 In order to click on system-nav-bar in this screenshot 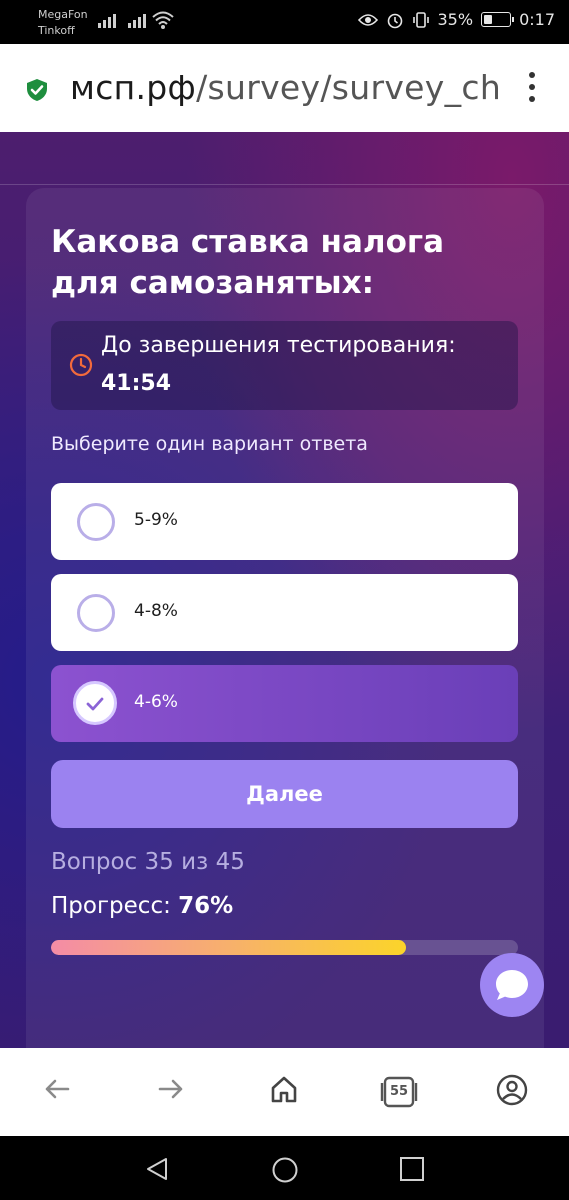, I will do `click(284, 1168)`.